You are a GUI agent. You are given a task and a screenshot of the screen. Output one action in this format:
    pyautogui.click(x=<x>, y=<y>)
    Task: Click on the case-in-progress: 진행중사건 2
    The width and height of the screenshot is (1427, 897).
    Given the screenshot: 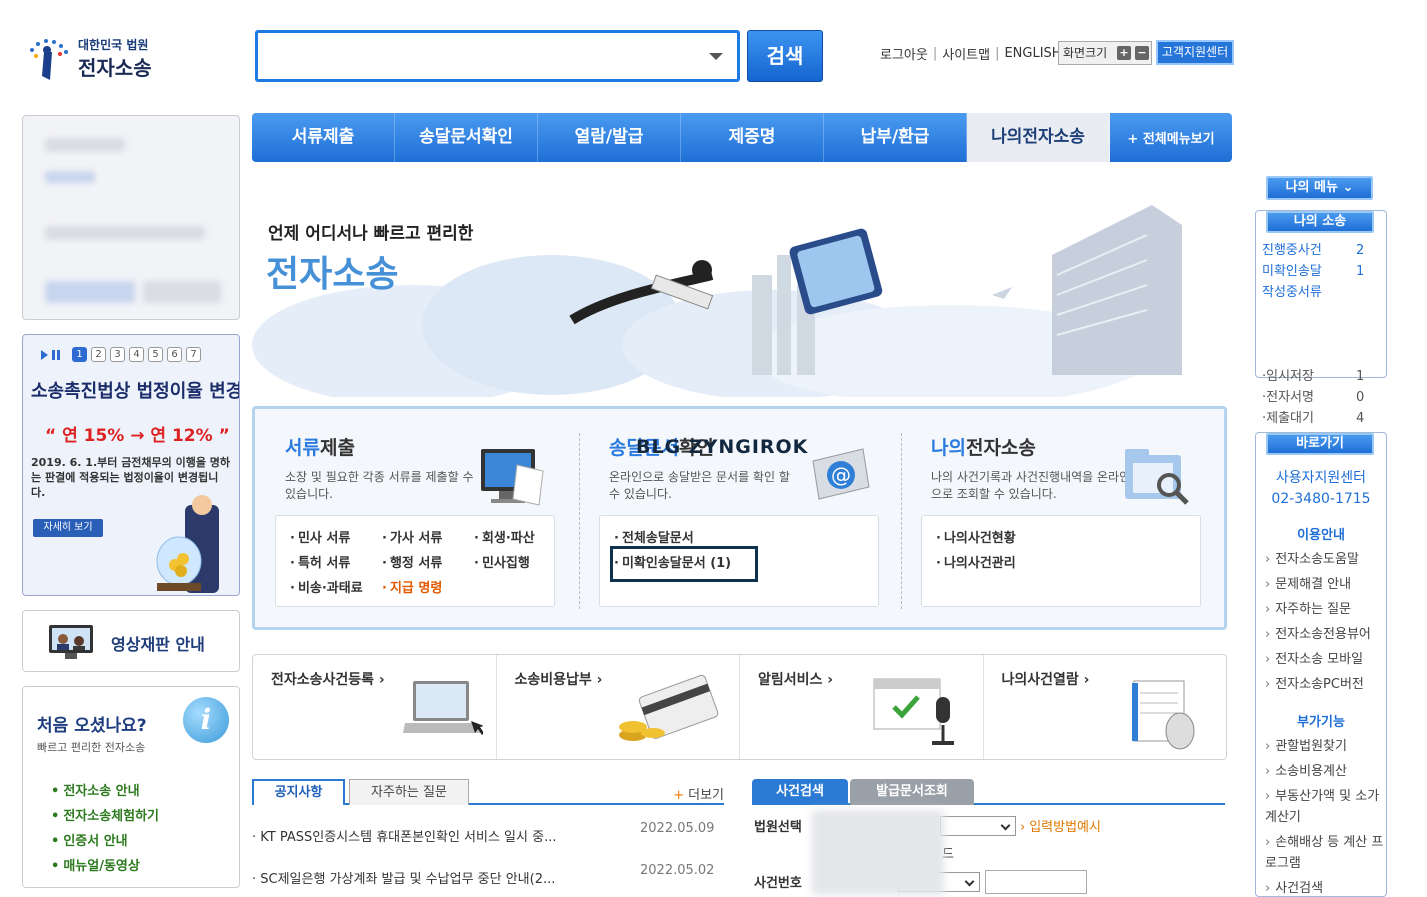 What is the action you would take?
    pyautogui.click(x=1322, y=250)
    